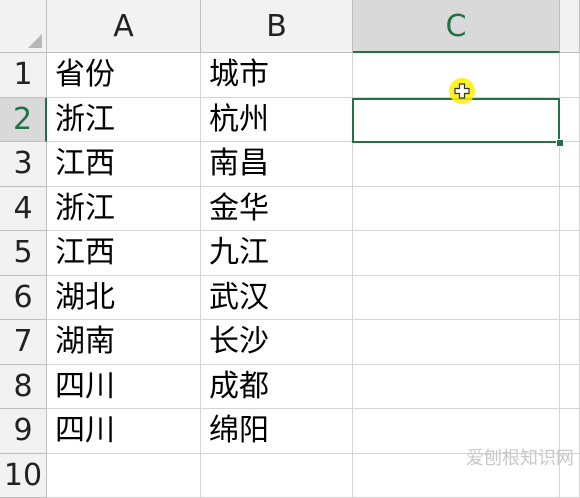  Describe the element at coordinates (456, 253) in the screenshot. I see `cell-c5` at that location.